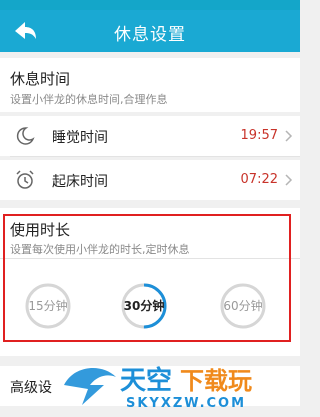 Image resolution: width=320 pixels, height=417 pixels. Describe the element at coordinates (259, 135) in the screenshot. I see `sleep-time-value: 19:57` at that location.